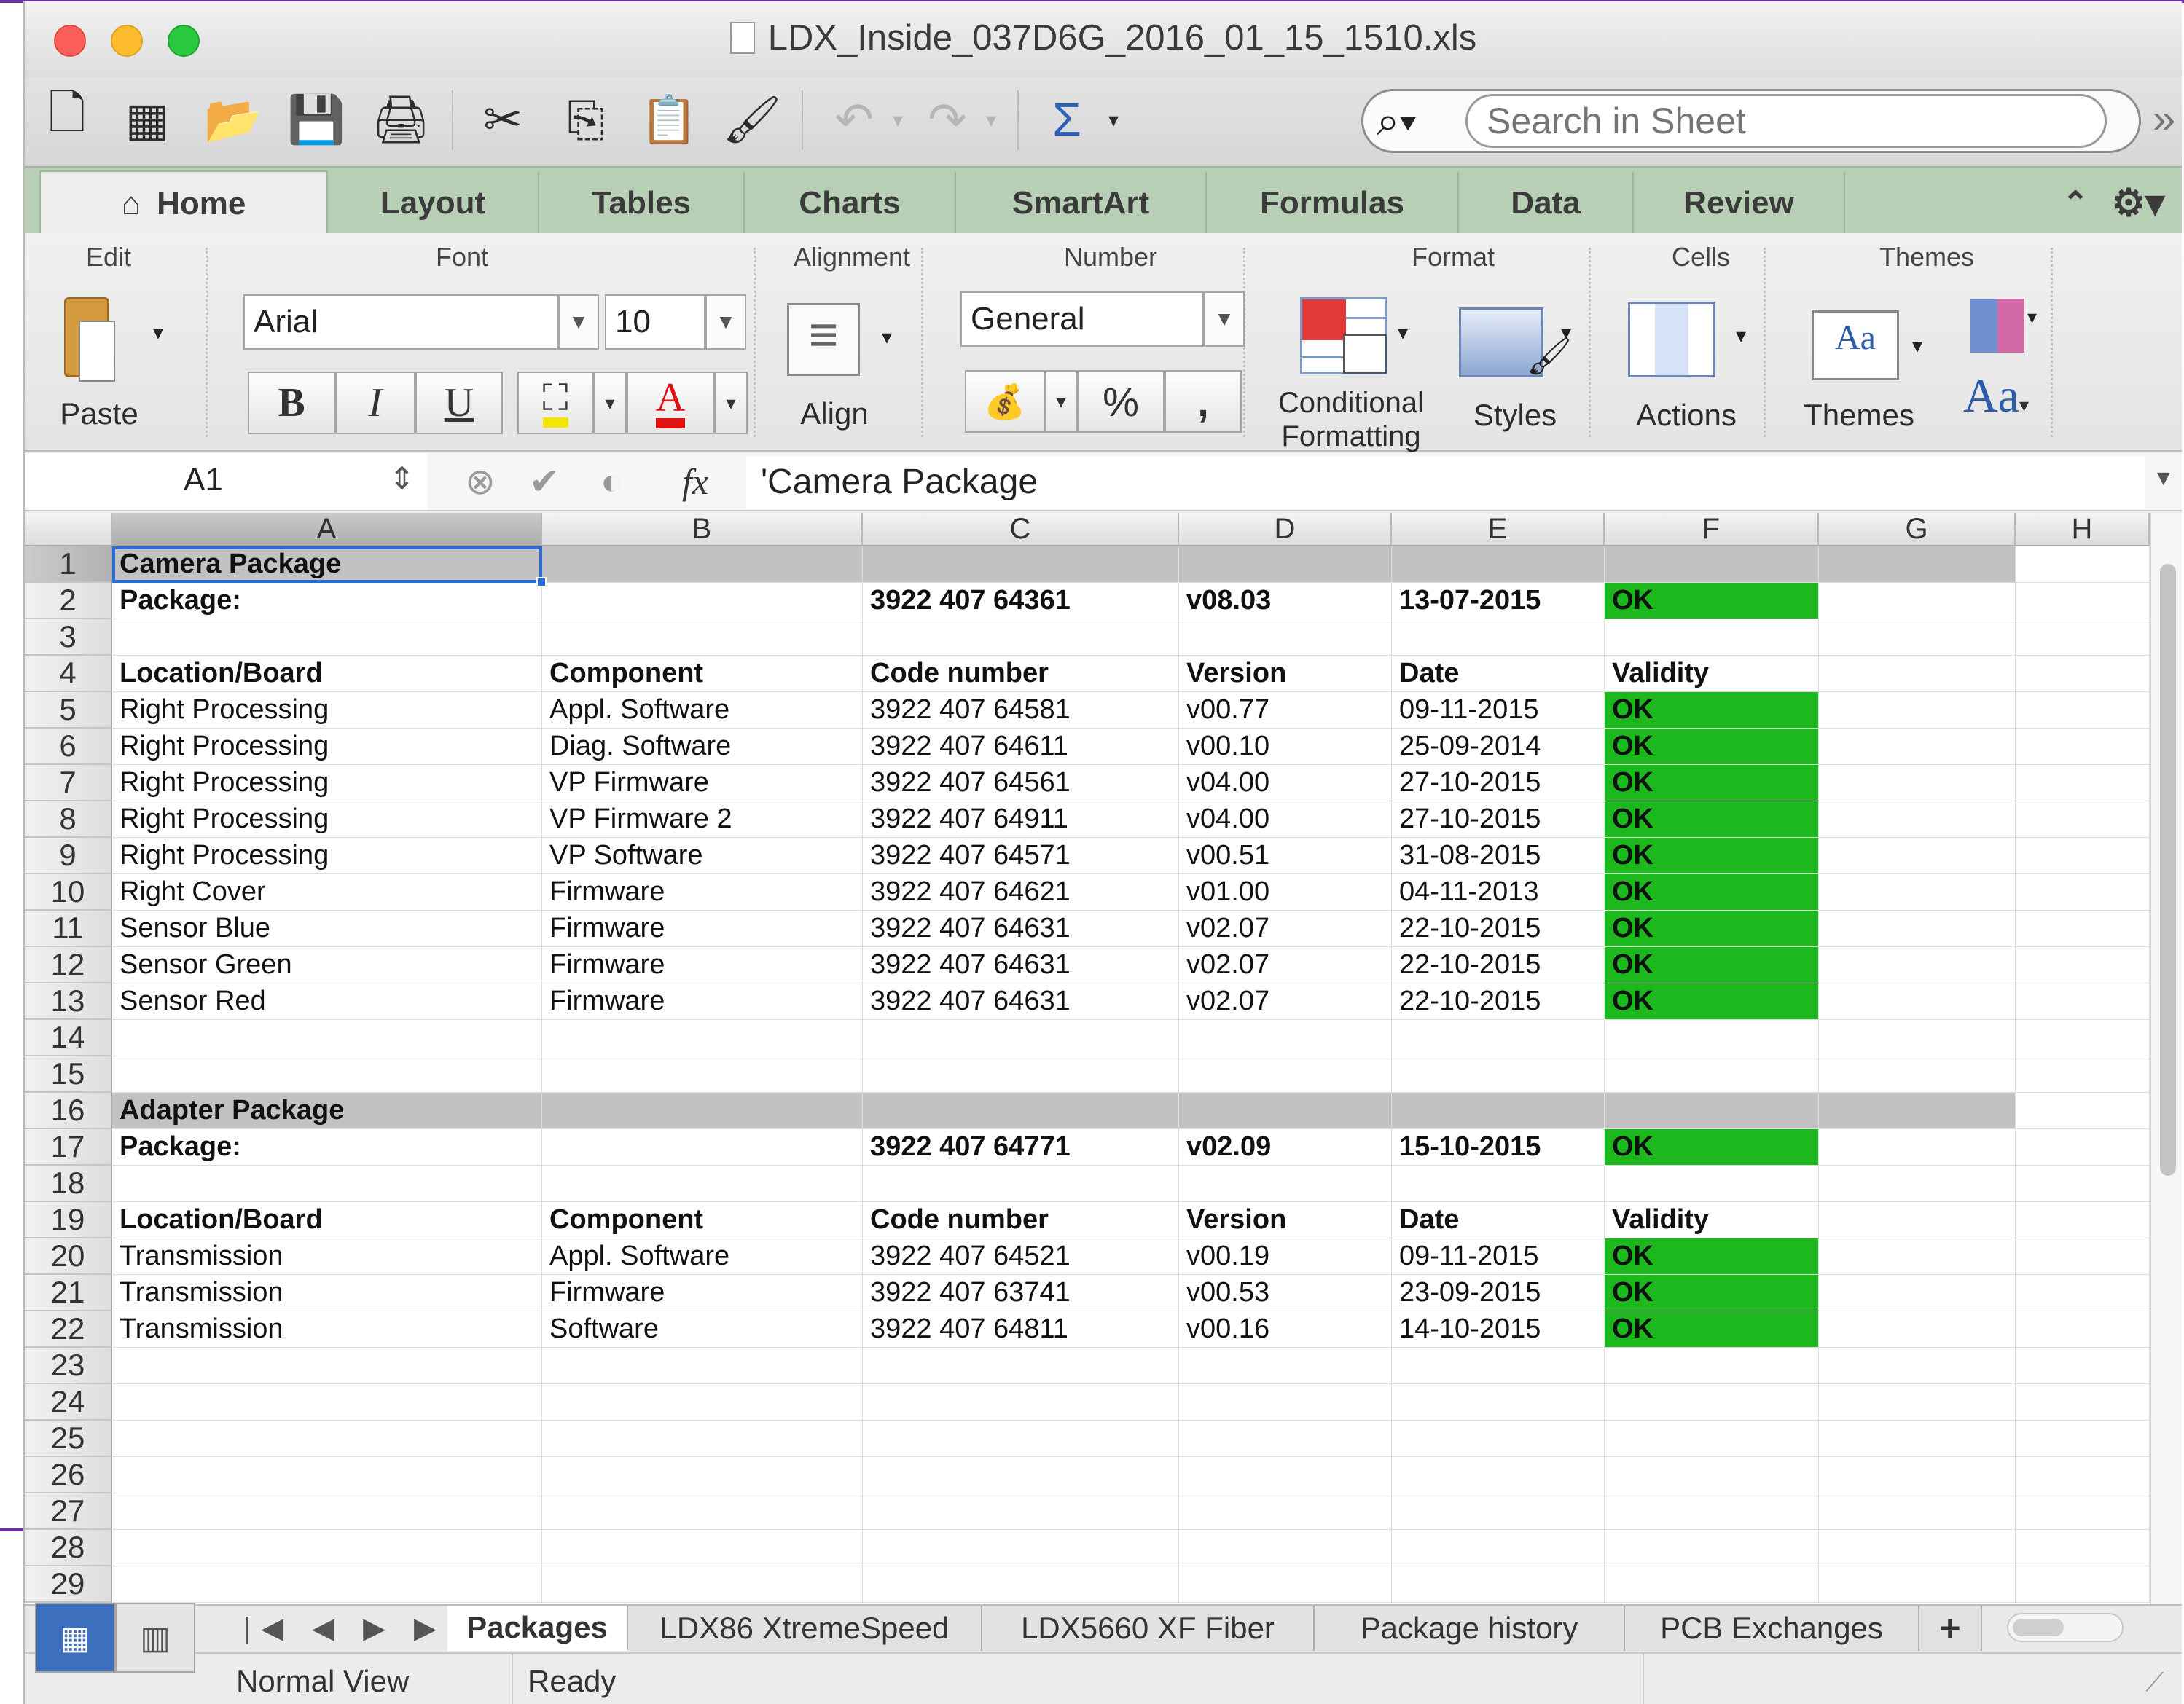 The image size is (2184, 1704). What do you see at coordinates (1285, 820) in the screenshot?
I see `cell: v04.00` at bounding box center [1285, 820].